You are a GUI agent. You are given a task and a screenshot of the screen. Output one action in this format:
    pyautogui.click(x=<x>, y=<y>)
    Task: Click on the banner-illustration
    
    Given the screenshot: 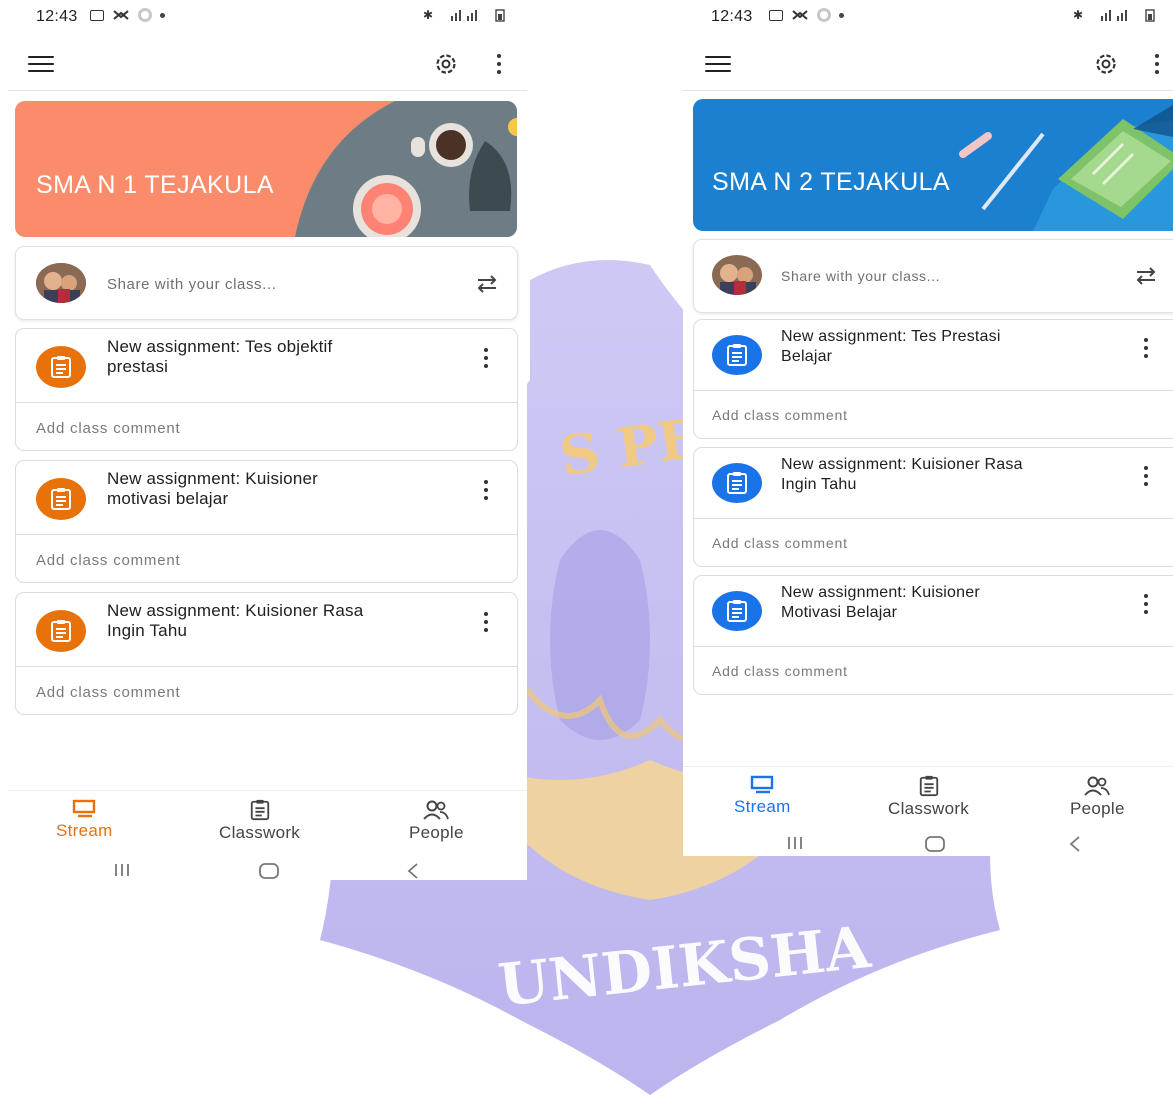 What is the action you would take?
    pyautogui.click(x=1066, y=168)
    